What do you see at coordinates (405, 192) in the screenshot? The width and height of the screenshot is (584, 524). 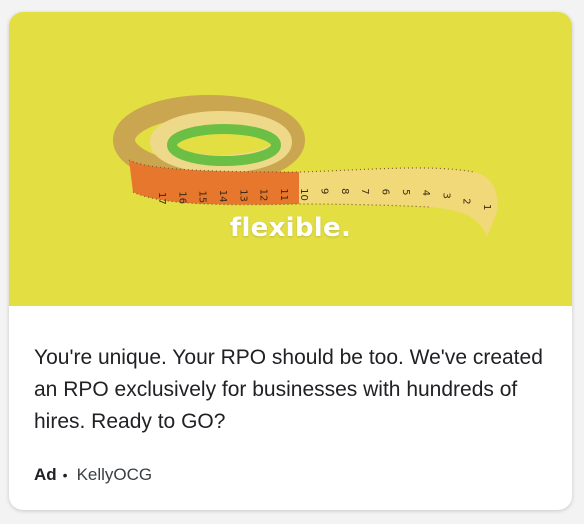 I see `tape-number: 5` at bounding box center [405, 192].